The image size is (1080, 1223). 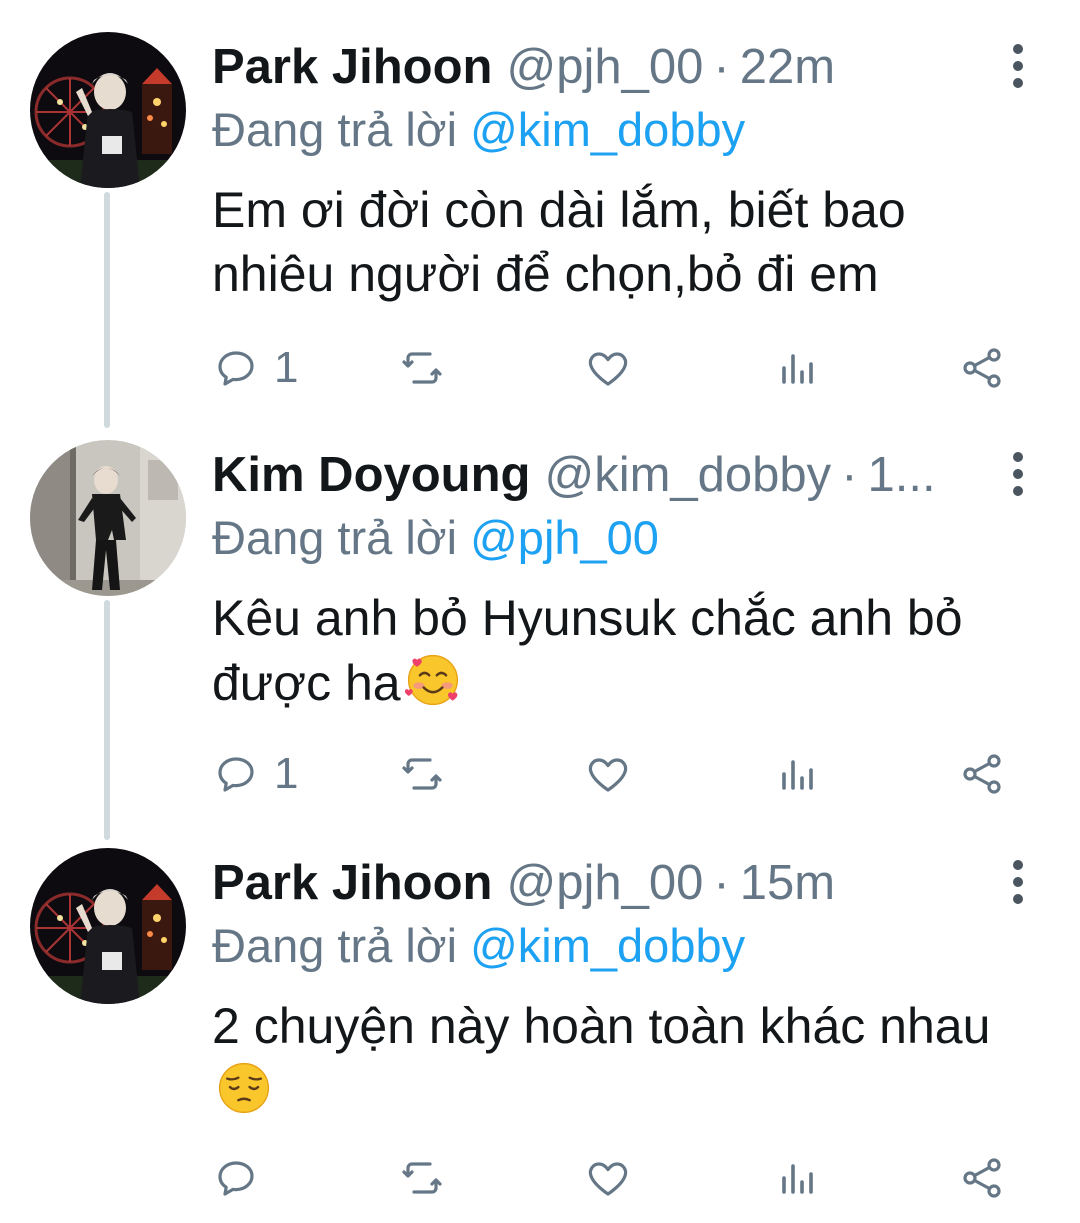 What do you see at coordinates (622, 1058) in the screenshot?
I see `tweet-text: 2 chuyện này hoàn toàn khác nhau` at bounding box center [622, 1058].